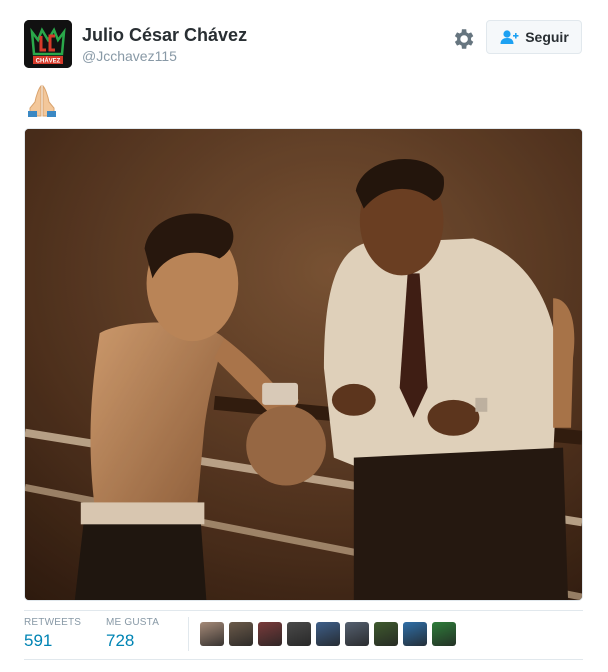 The image size is (608, 672). What do you see at coordinates (509, 37) in the screenshot?
I see `add-user-icon` at bounding box center [509, 37].